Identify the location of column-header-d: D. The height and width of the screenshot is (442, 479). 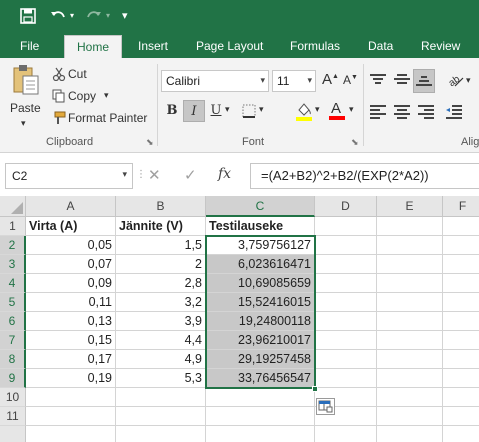
(346, 206).